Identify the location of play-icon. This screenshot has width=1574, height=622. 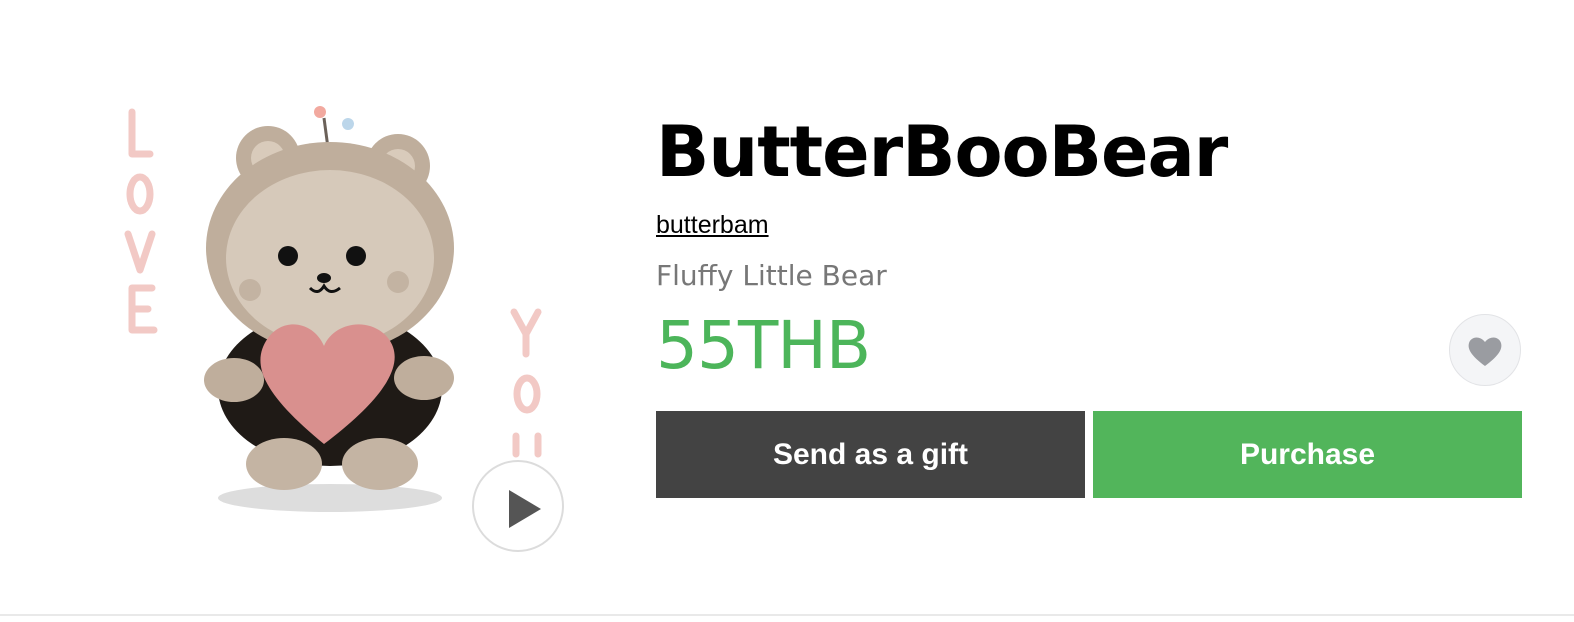
(525, 509).